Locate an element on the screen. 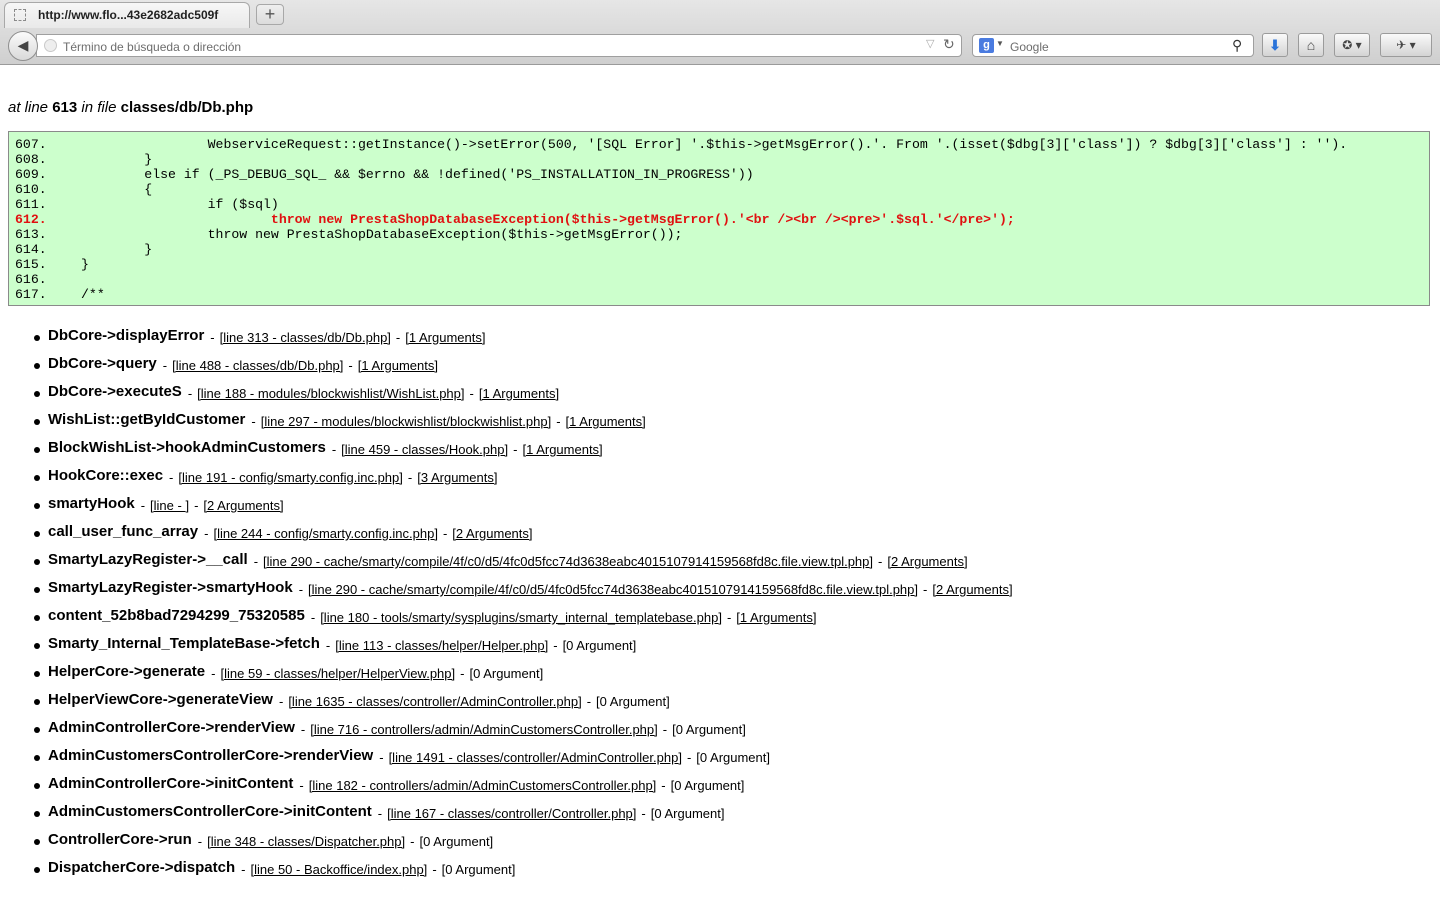  extensions-button: ✈ ▾ is located at coordinates (1406, 45).